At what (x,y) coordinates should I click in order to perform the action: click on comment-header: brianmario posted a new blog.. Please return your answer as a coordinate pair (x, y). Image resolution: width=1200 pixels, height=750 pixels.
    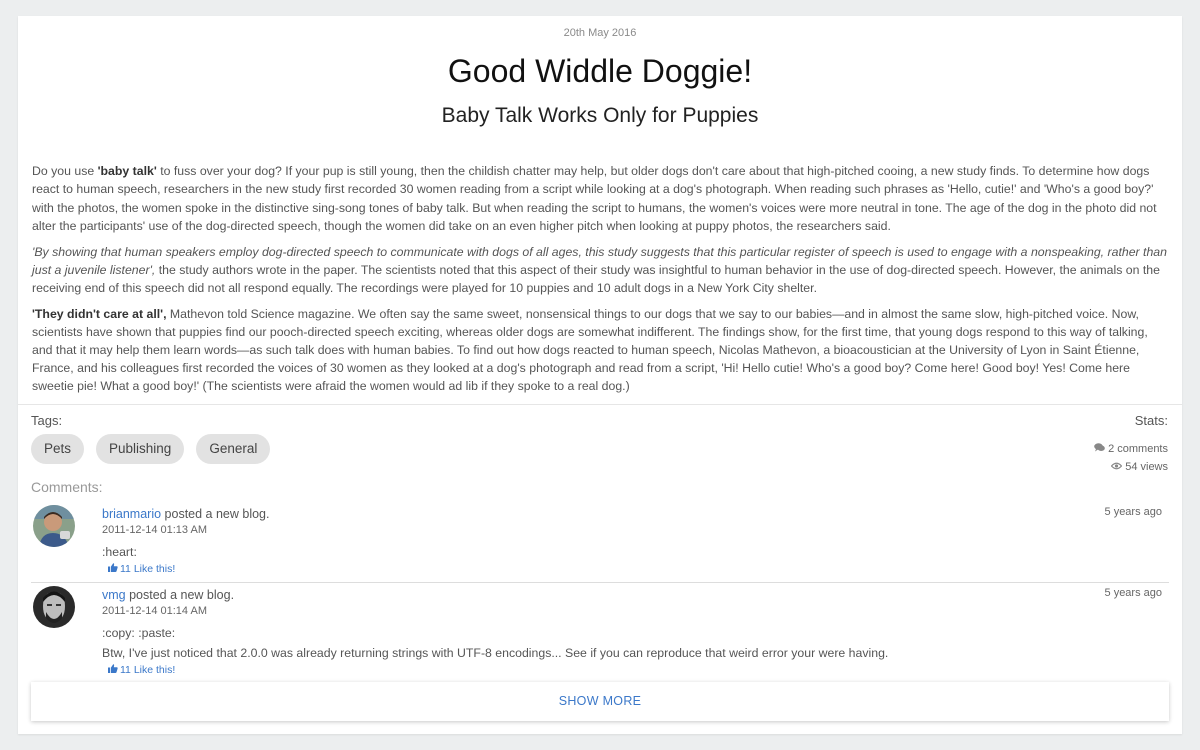
    Looking at the image, I should click on (602, 514).